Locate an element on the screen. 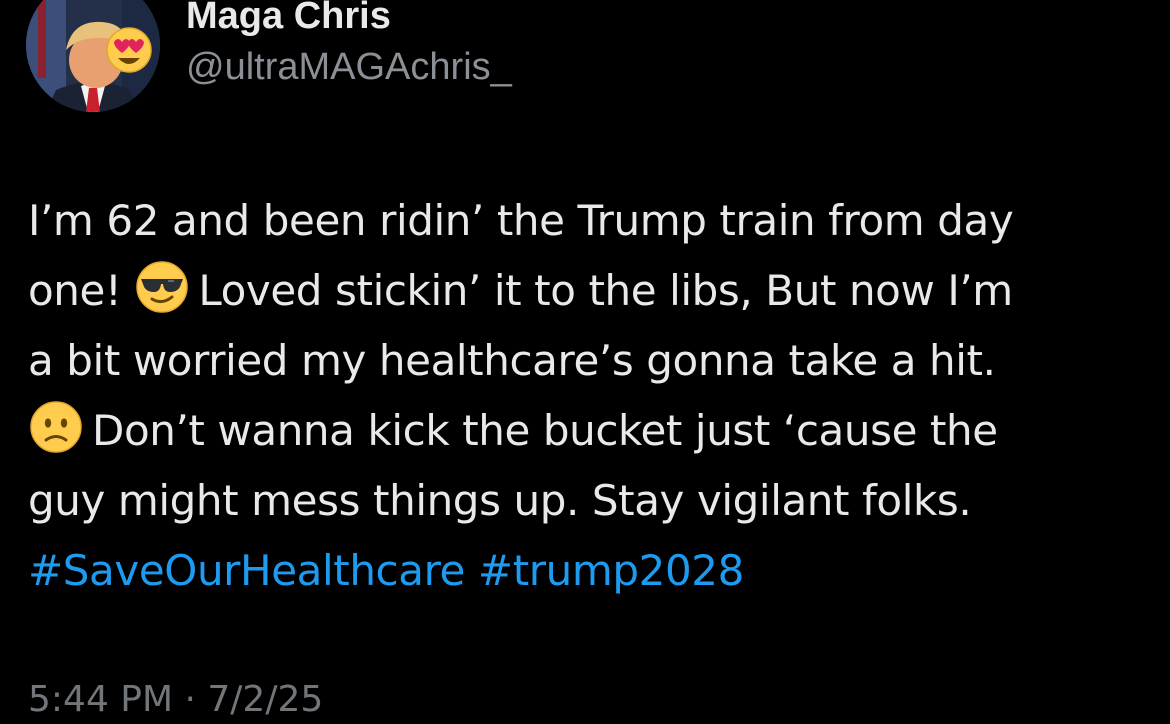 Image resolution: width=1170 pixels, height=724 pixels. tweet-timestamp: 5:44 PM · 7/2/25 is located at coordinates (175, 700).